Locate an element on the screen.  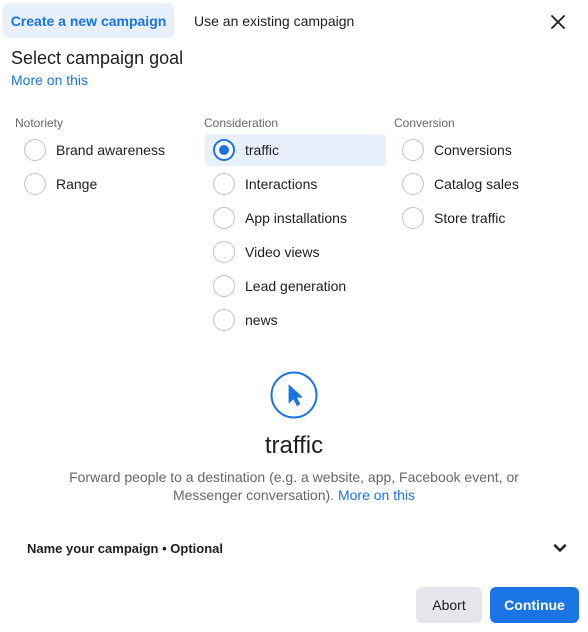
column-heading-conversion: Conversion is located at coordinates (424, 123).